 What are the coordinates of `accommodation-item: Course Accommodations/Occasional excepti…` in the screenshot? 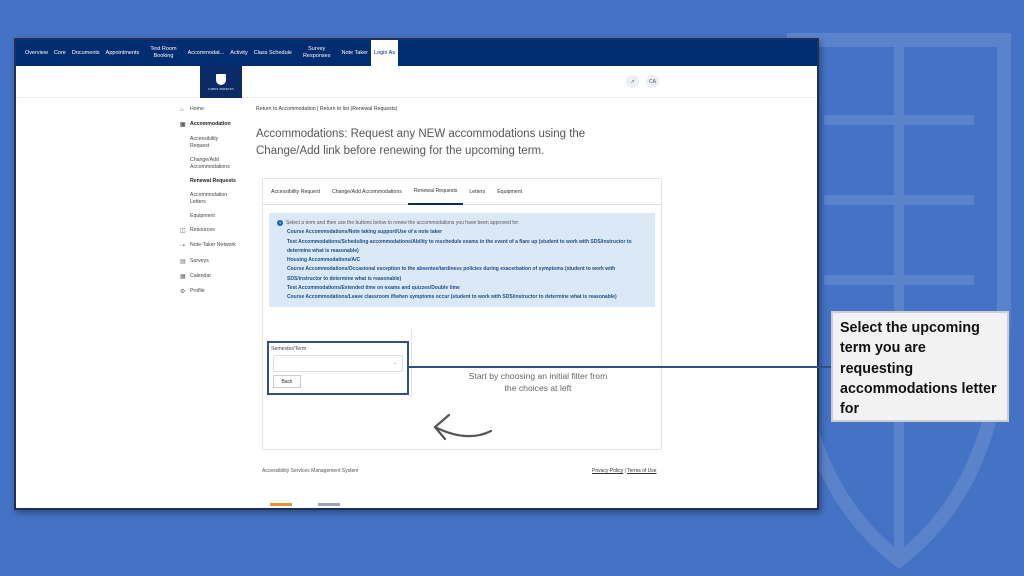 It's located at (451, 274).